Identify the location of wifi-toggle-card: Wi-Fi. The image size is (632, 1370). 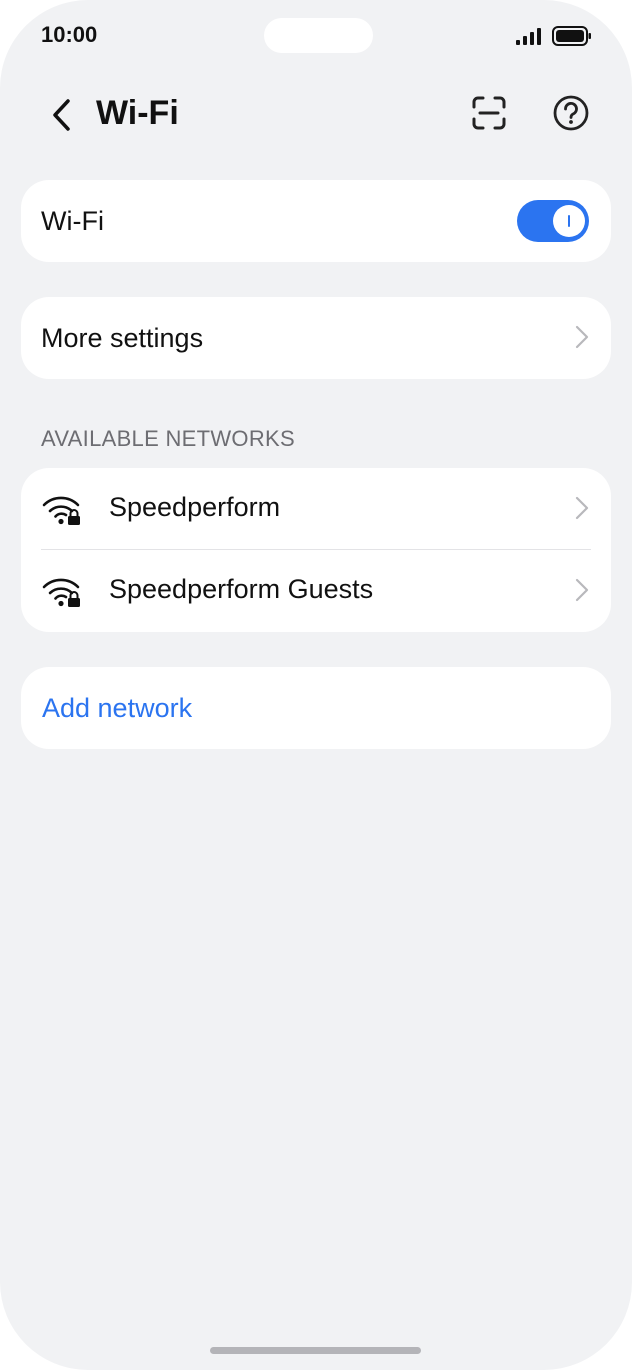
(316, 221).